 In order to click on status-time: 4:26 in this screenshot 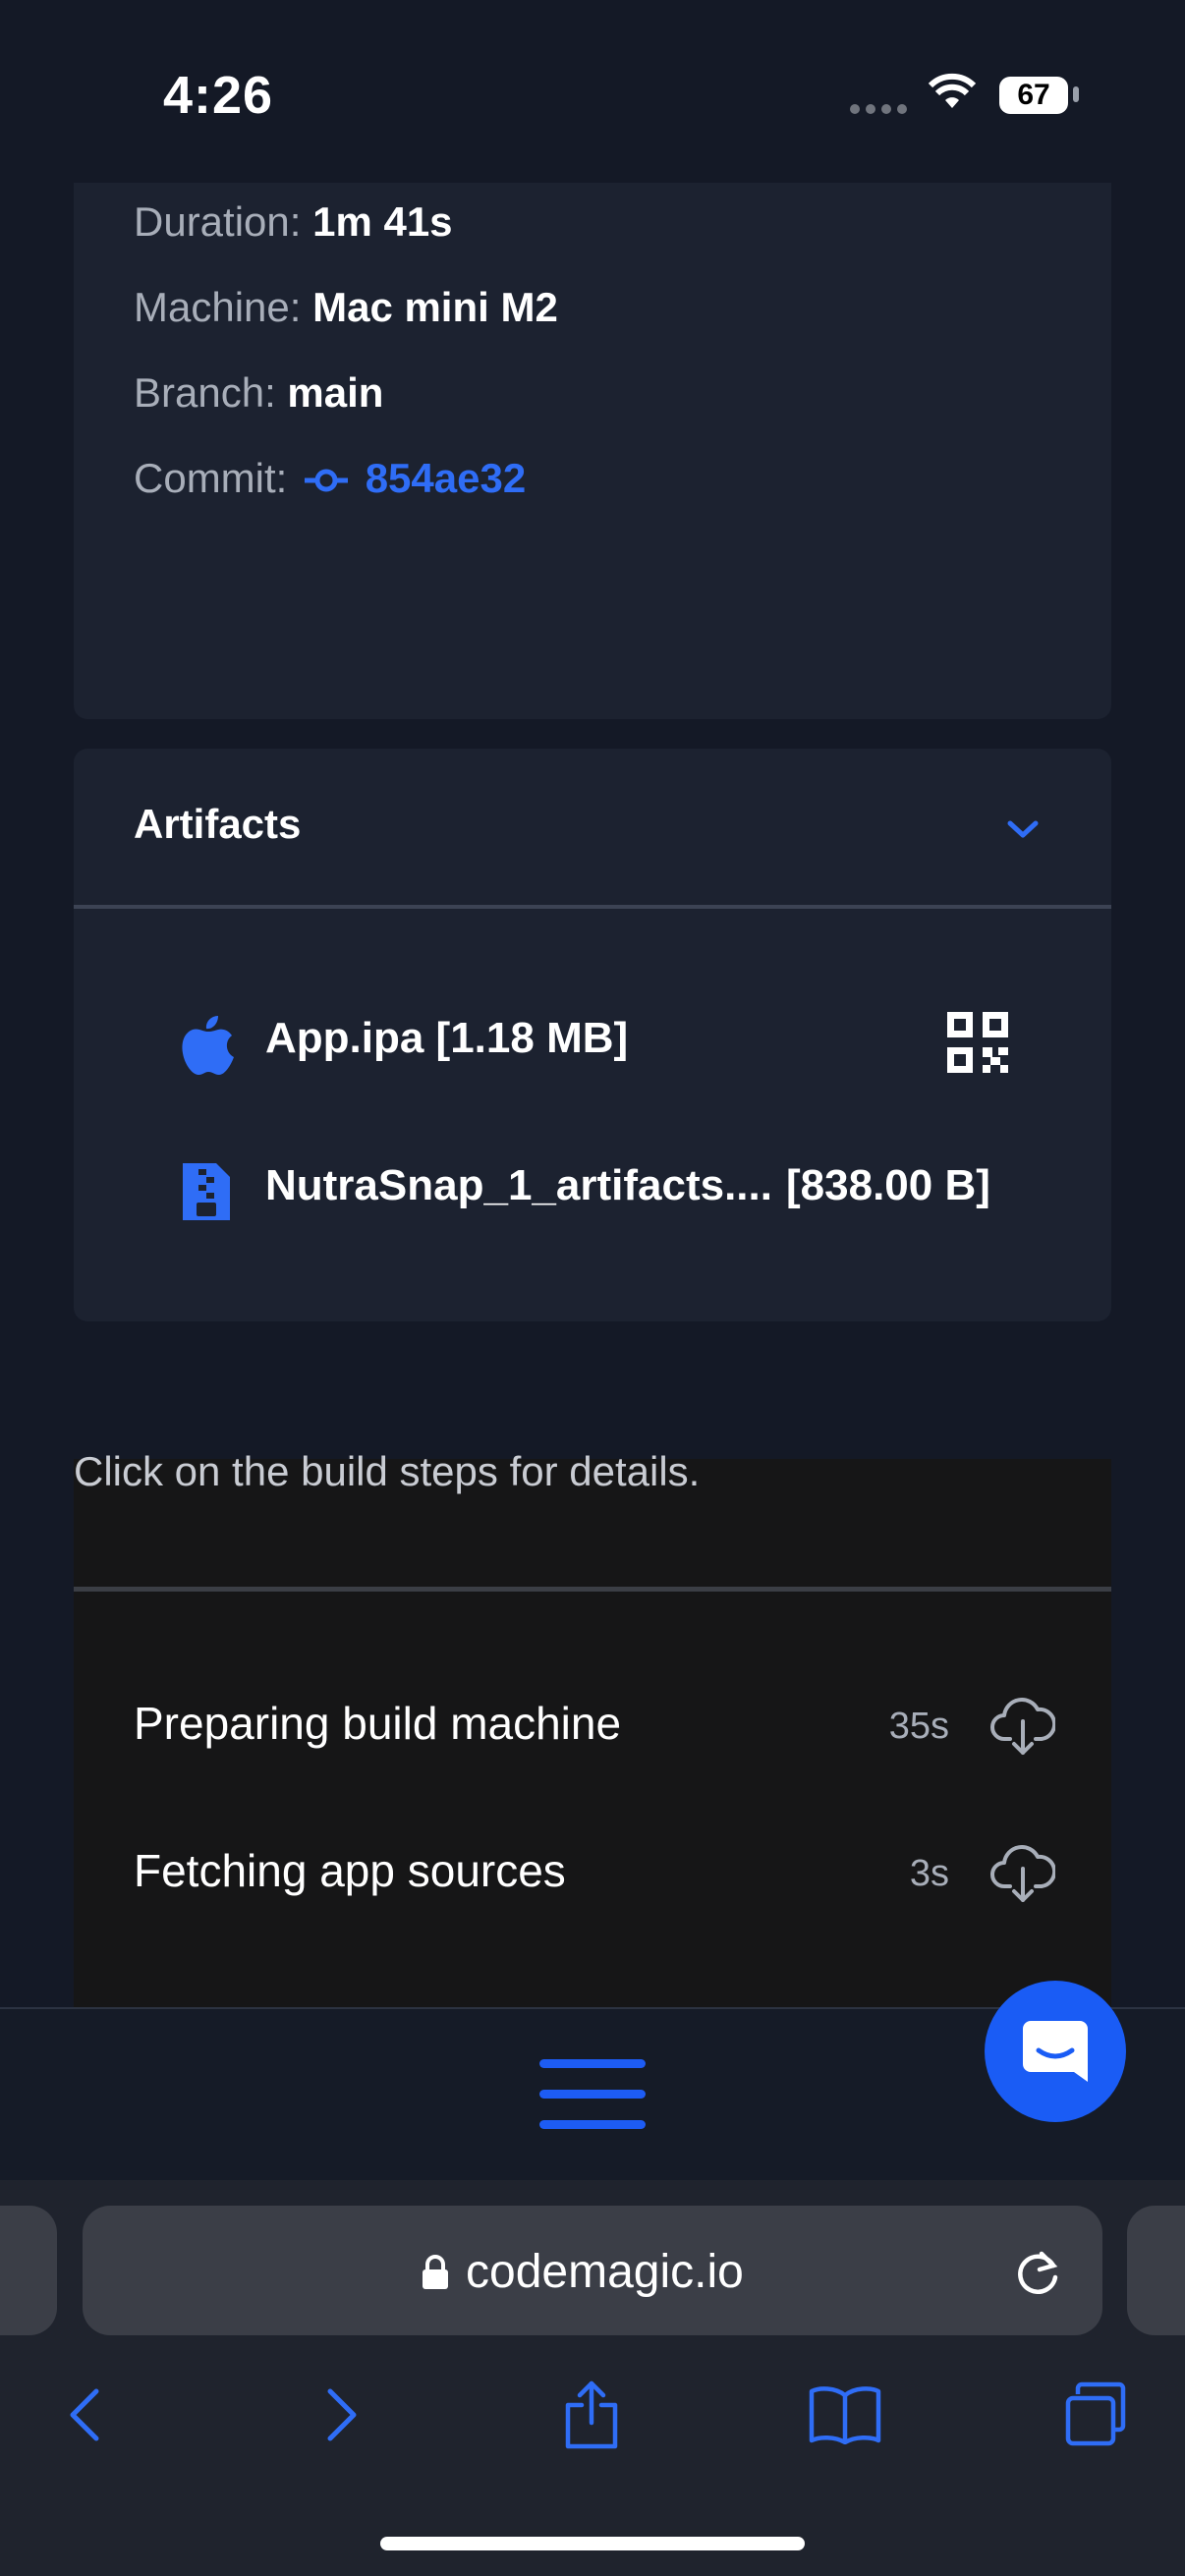, I will do `click(219, 95)`.